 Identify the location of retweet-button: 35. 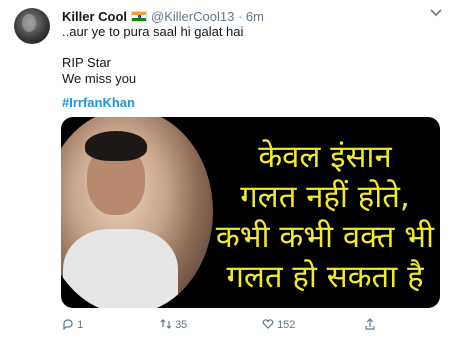
(173, 324).